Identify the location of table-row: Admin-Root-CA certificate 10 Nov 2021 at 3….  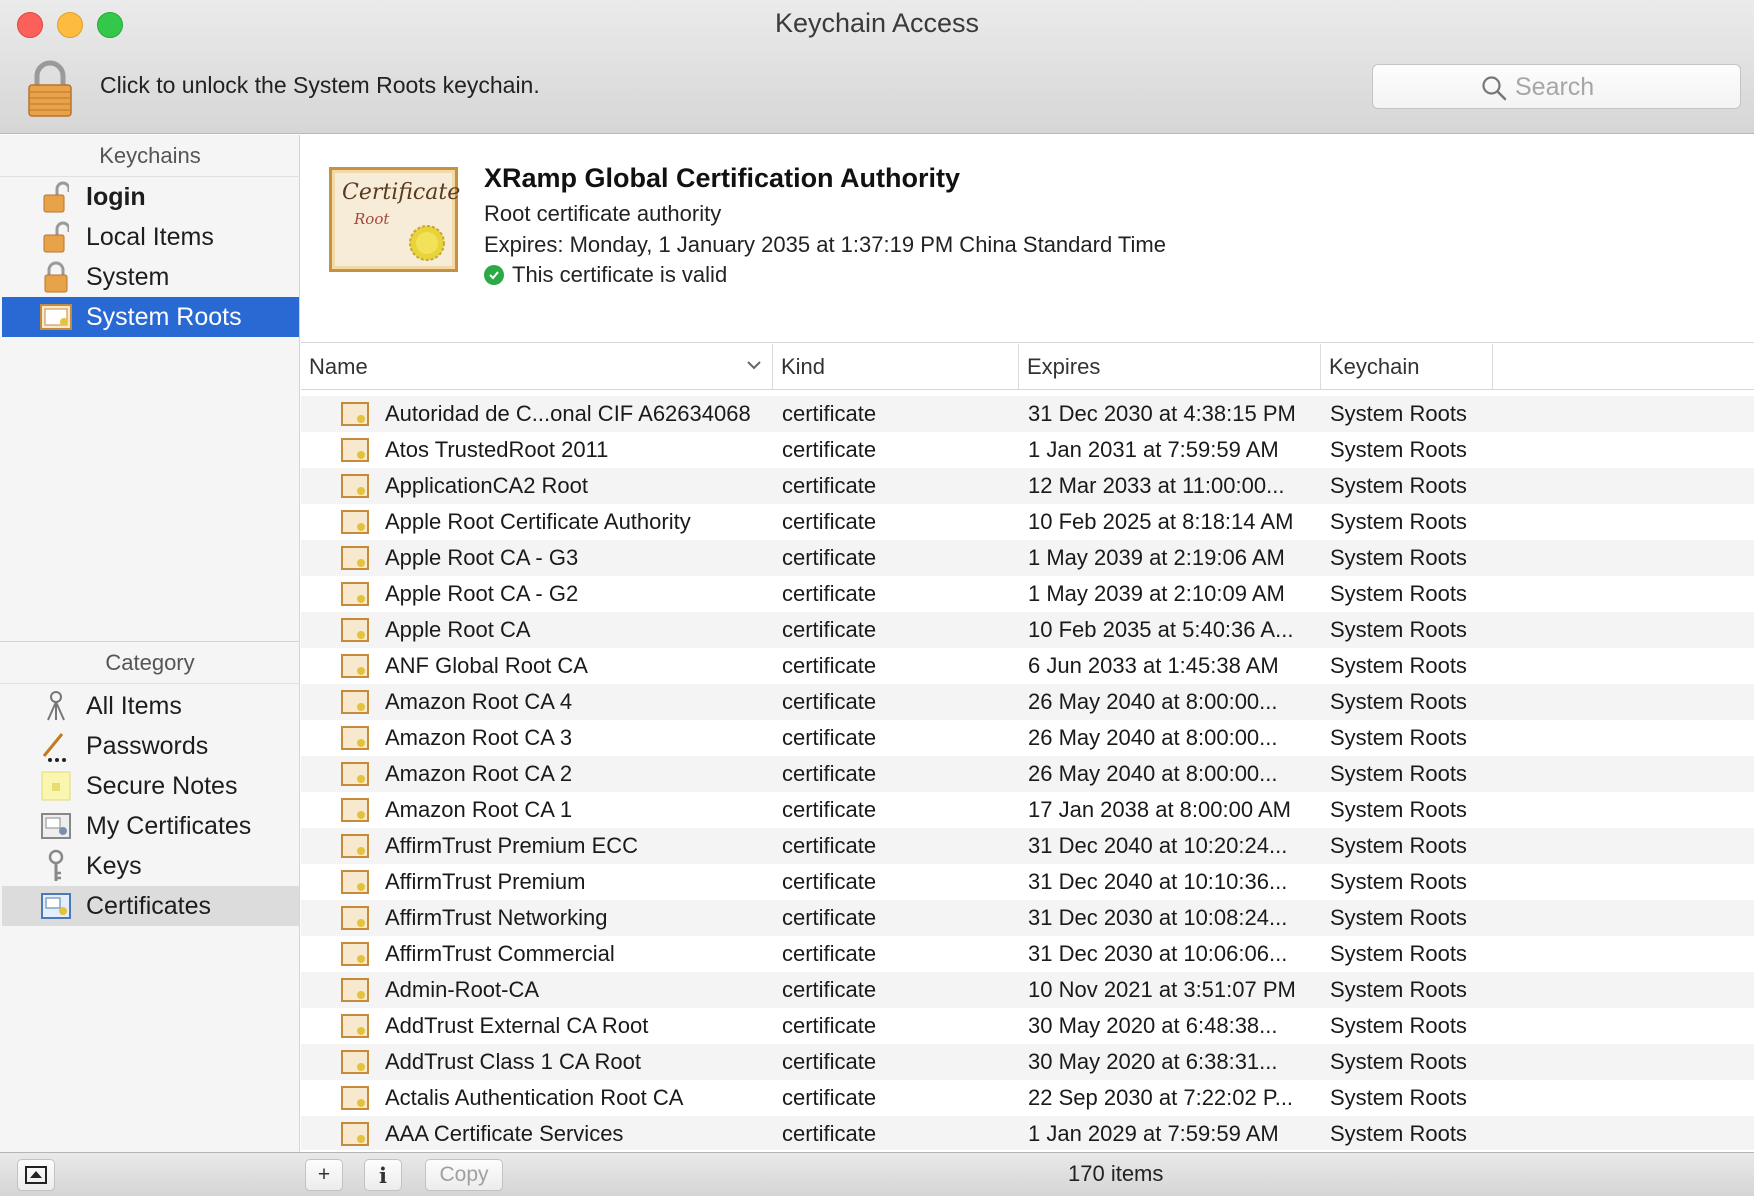
(1027, 990).